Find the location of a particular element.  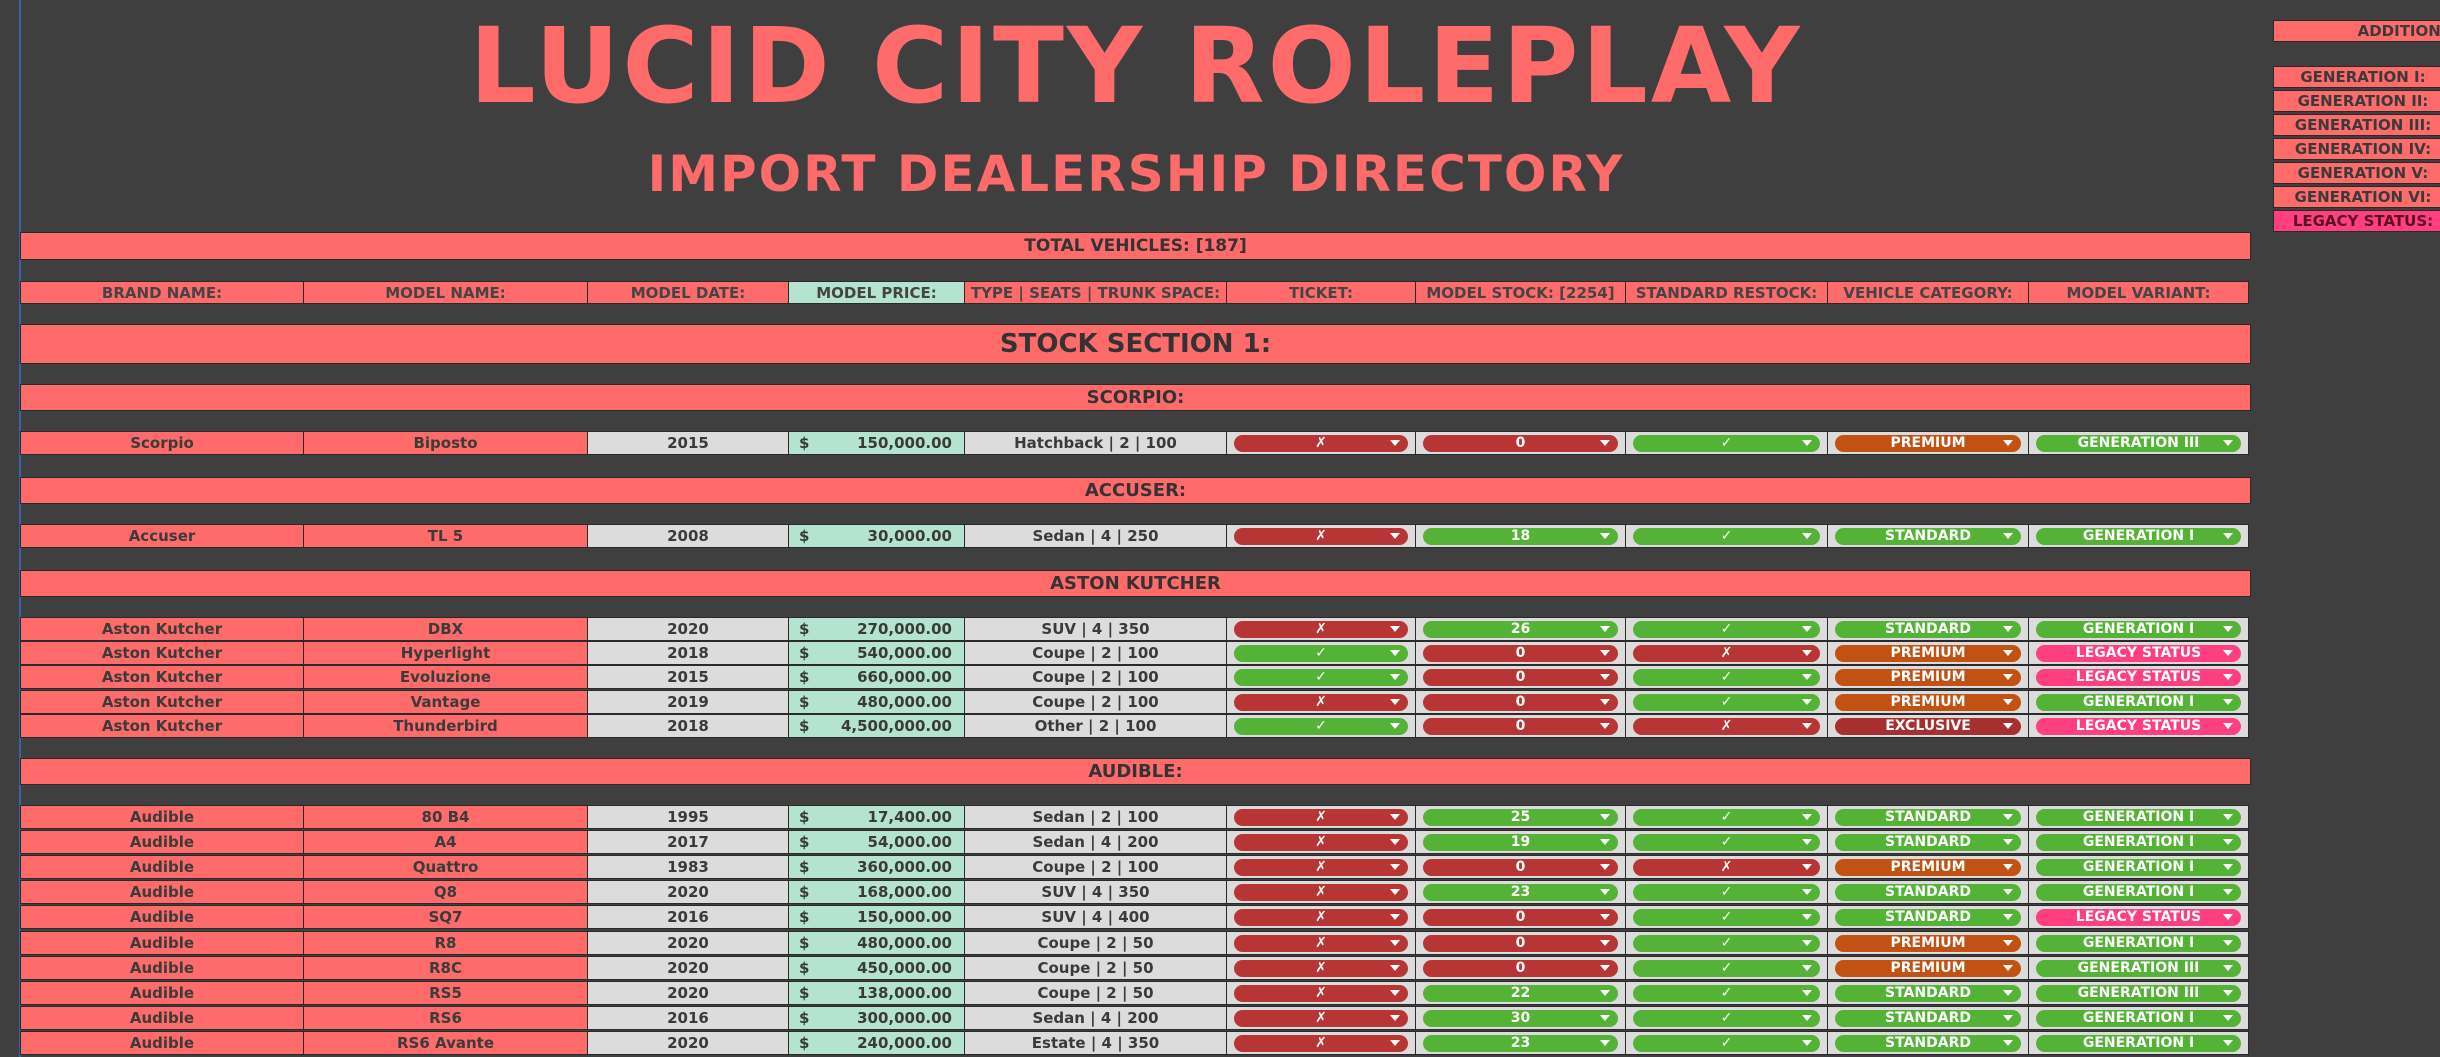

restock-dropdown: ✗ is located at coordinates (1726, 867).